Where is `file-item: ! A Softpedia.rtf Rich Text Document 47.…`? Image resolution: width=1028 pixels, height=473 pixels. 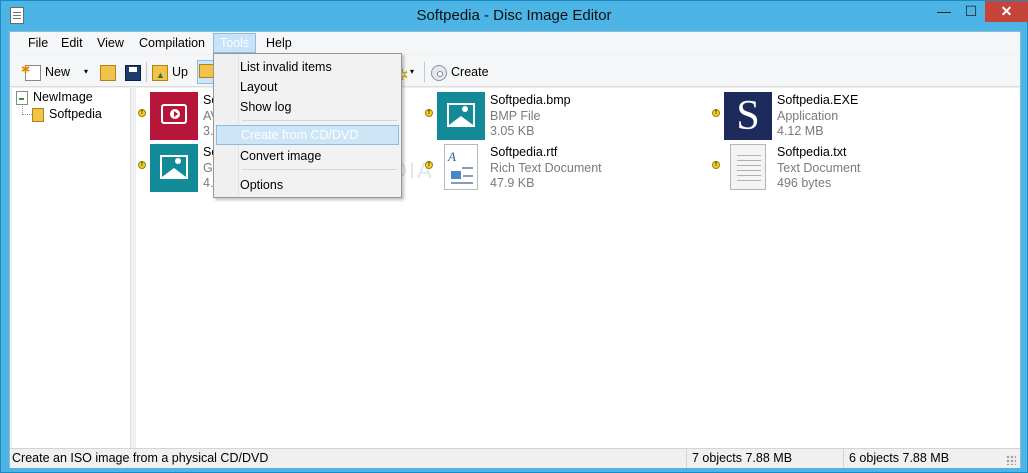 file-item: ! A Softpedia.rtf Rich Text Document 47.… is located at coordinates (555, 168).